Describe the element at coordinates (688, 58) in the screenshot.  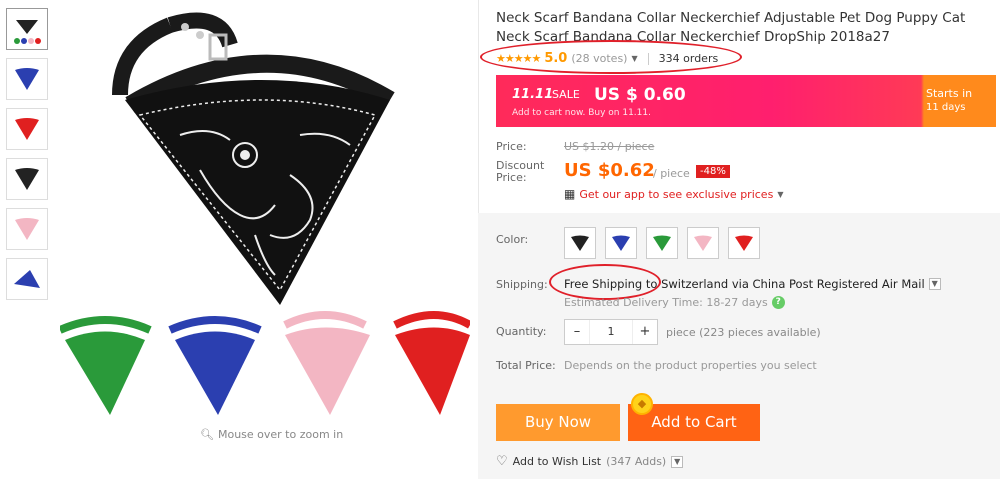
I see `orders-count: 334 orders` at that location.